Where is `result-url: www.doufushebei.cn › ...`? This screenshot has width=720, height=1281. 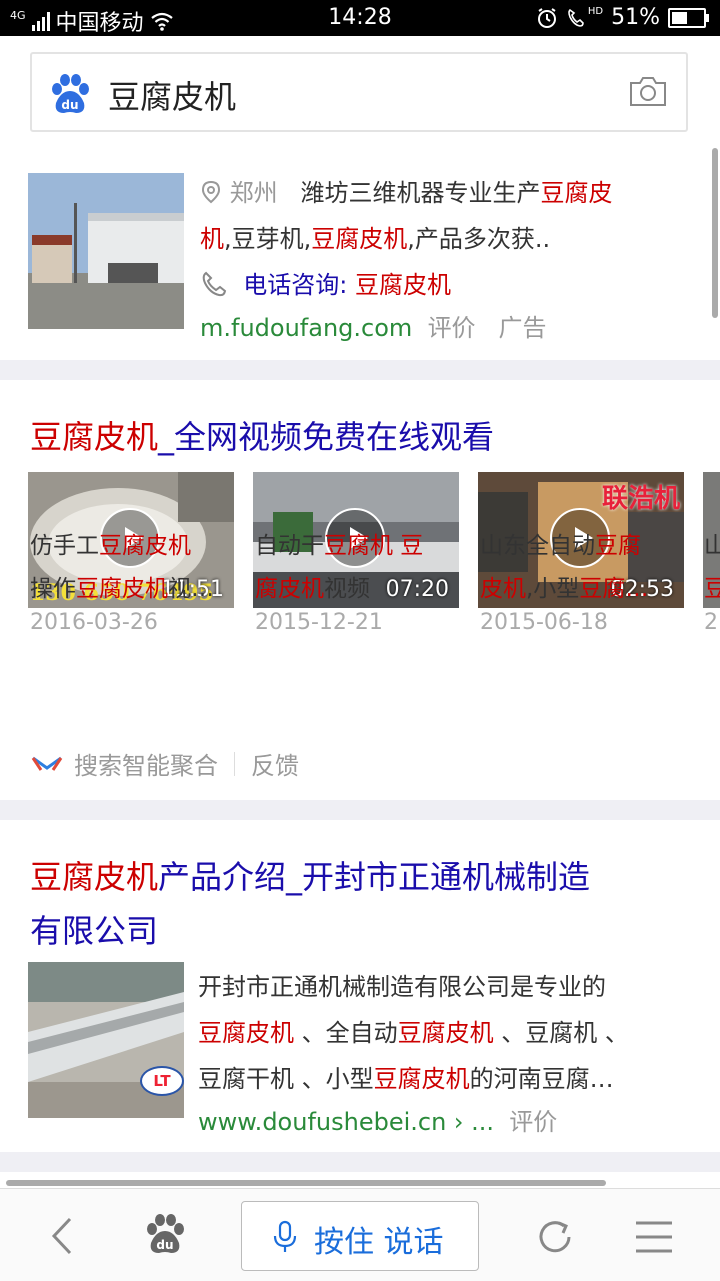
result-url: www.doufushebei.cn › ... is located at coordinates (346, 1122).